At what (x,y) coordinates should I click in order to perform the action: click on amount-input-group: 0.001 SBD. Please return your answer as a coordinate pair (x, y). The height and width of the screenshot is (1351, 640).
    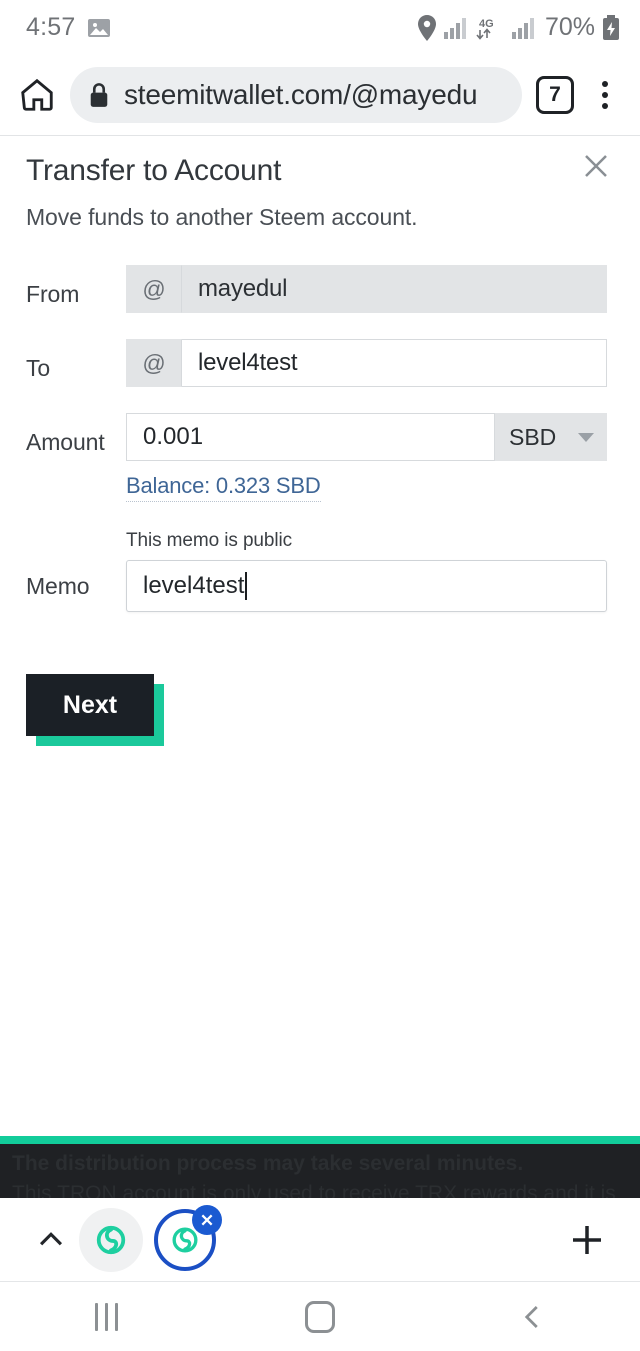
    Looking at the image, I should click on (366, 437).